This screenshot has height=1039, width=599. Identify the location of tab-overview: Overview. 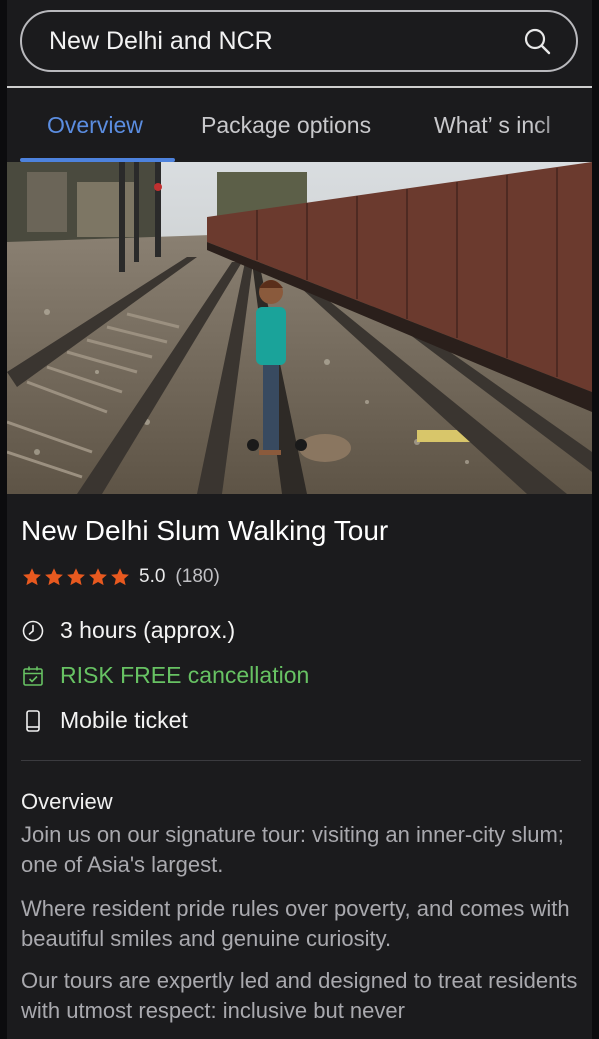
(95, 125).